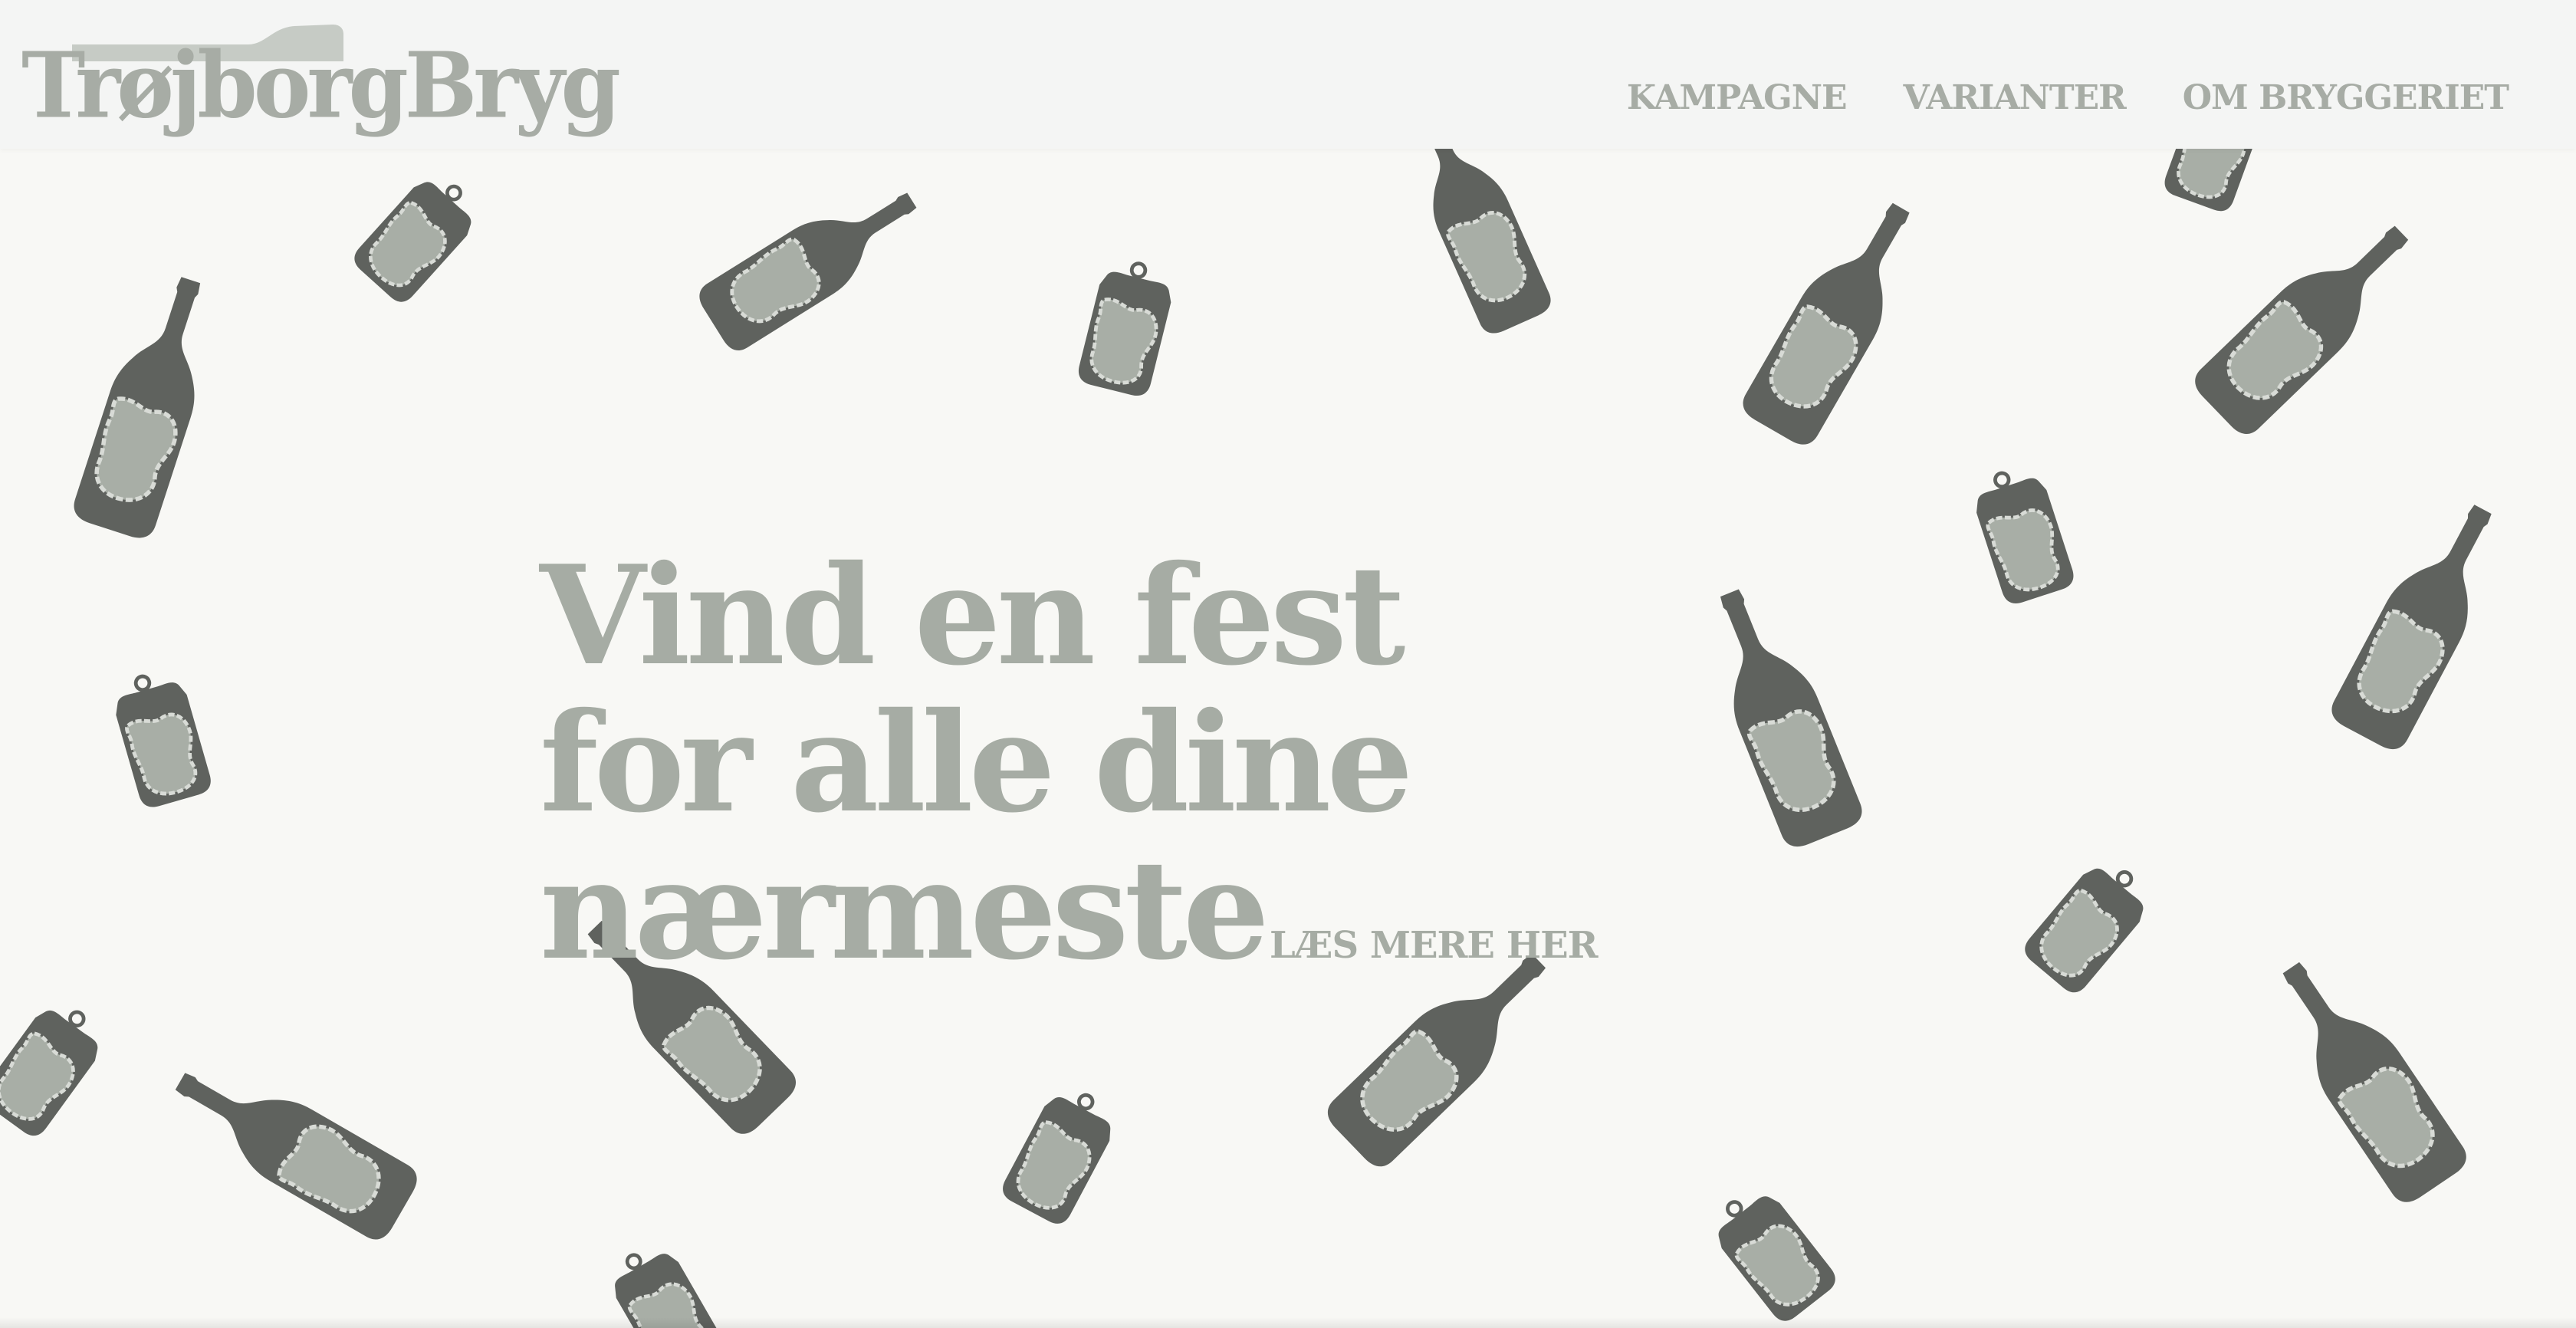 The height and width of the screenshot is (1328, 2576). Describe the element at coordinates (977, 762) in the screenshot. I see `headline-line-2: for alle dine` at that location.